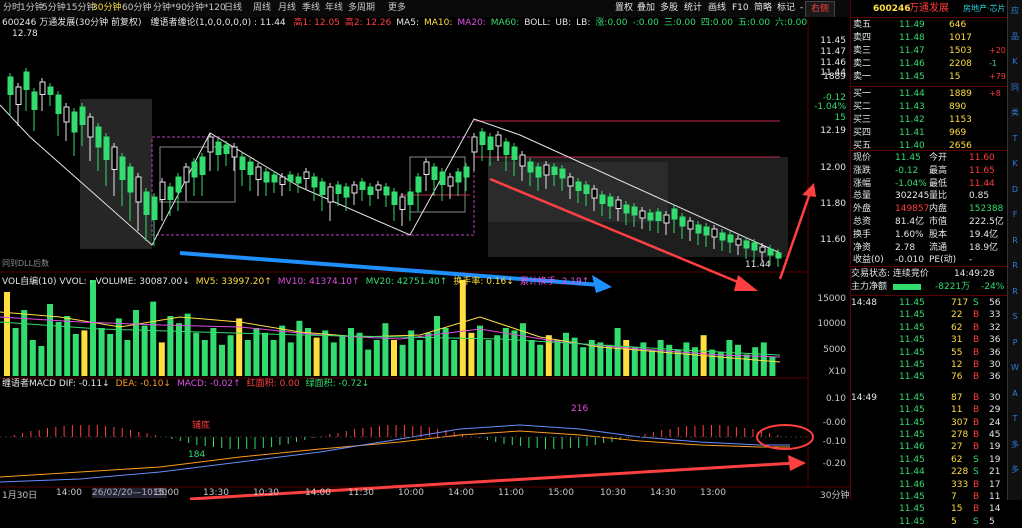  Describe the element at coordinates (1015, 265) in the screenshot. I see `sidebar-icon-10: R` at that location.